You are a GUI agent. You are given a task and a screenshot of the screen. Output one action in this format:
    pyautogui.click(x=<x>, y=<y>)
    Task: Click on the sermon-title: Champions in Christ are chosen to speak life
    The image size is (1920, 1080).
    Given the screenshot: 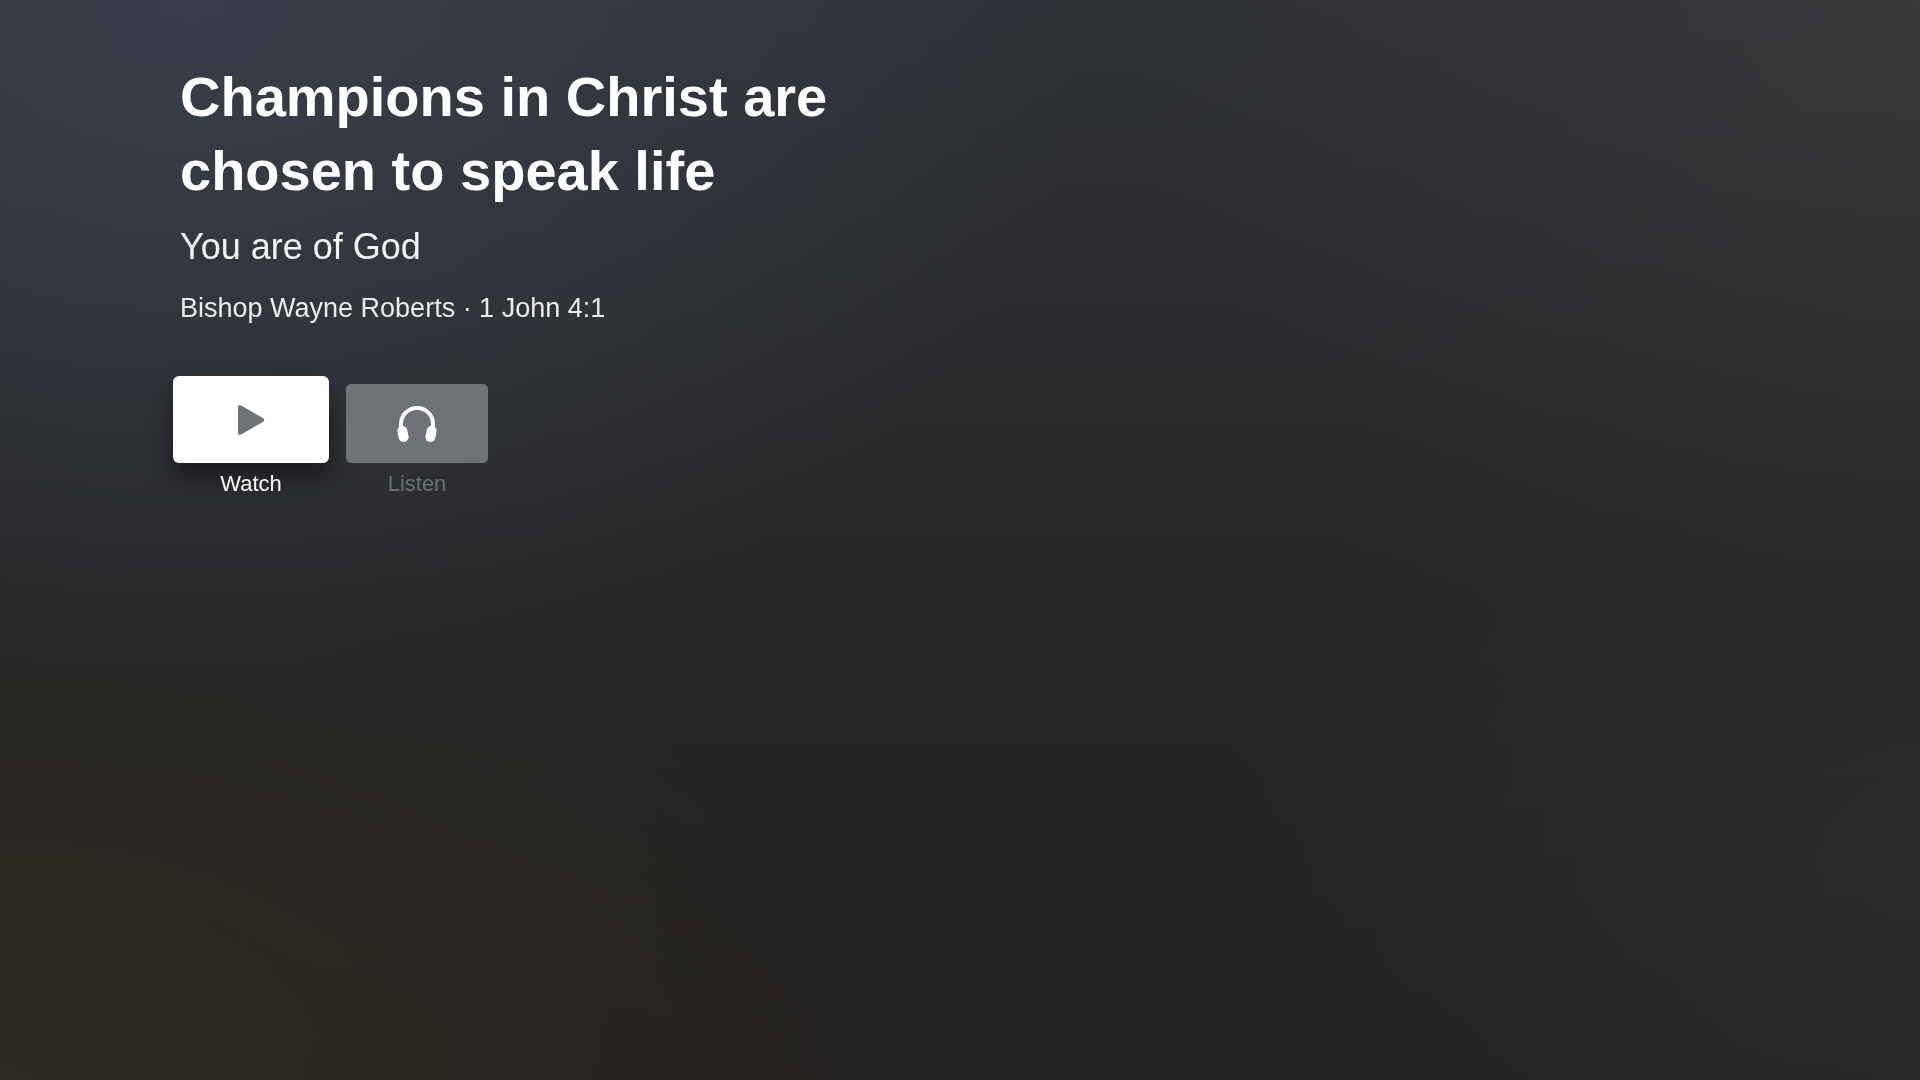 What is the action you would take?
    pyautogui.click(x=504, y=134)
    